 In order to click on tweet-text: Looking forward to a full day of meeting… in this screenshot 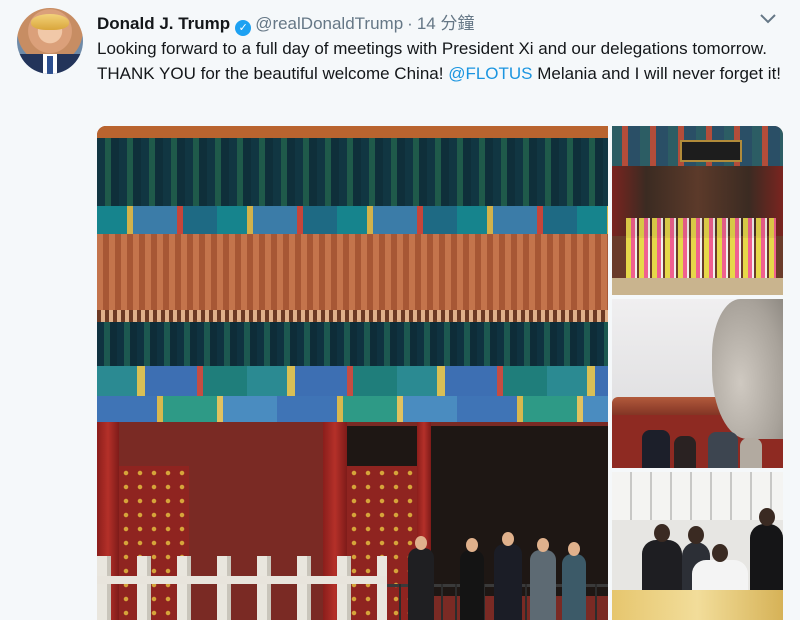, I will do `click(439, 61)`.